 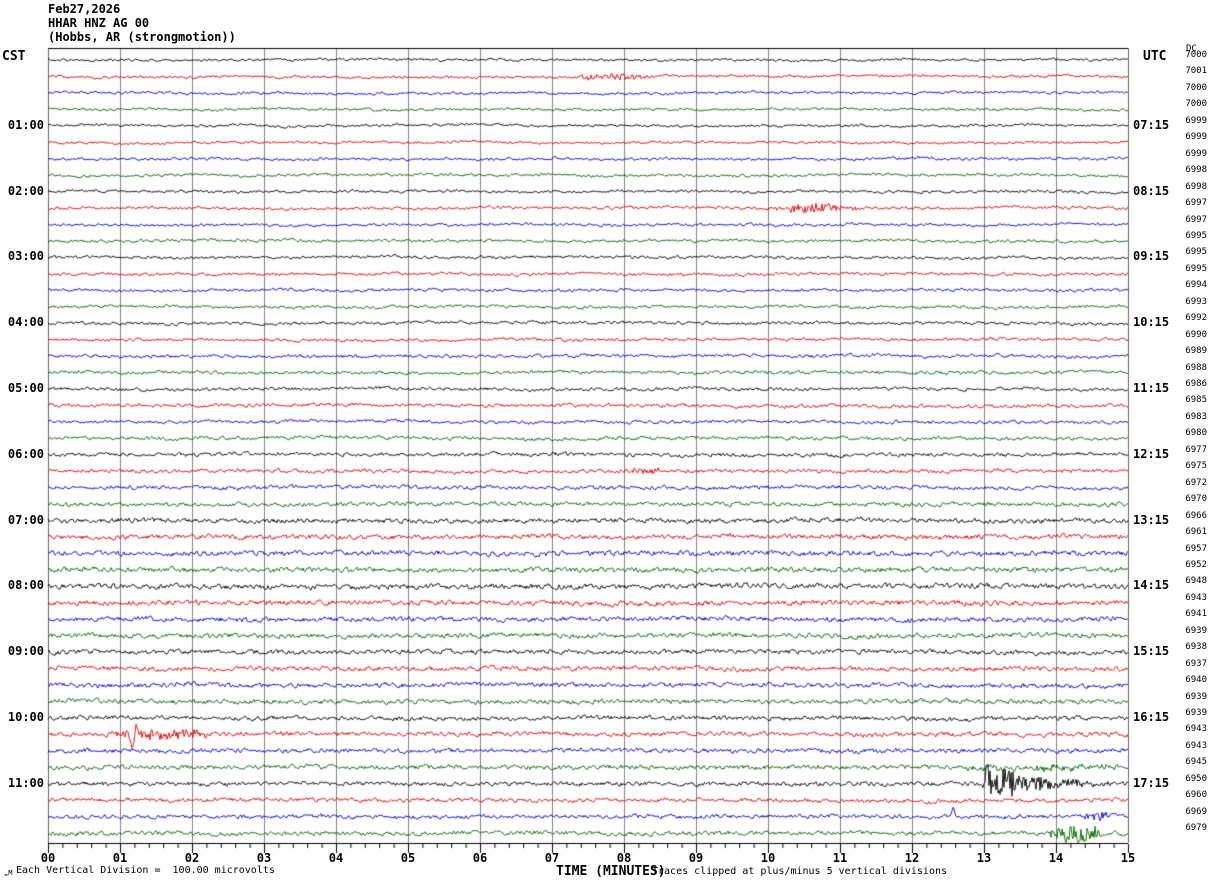 I want to click on utc-hour-label: 09:15, so click(x=1151, y=256).